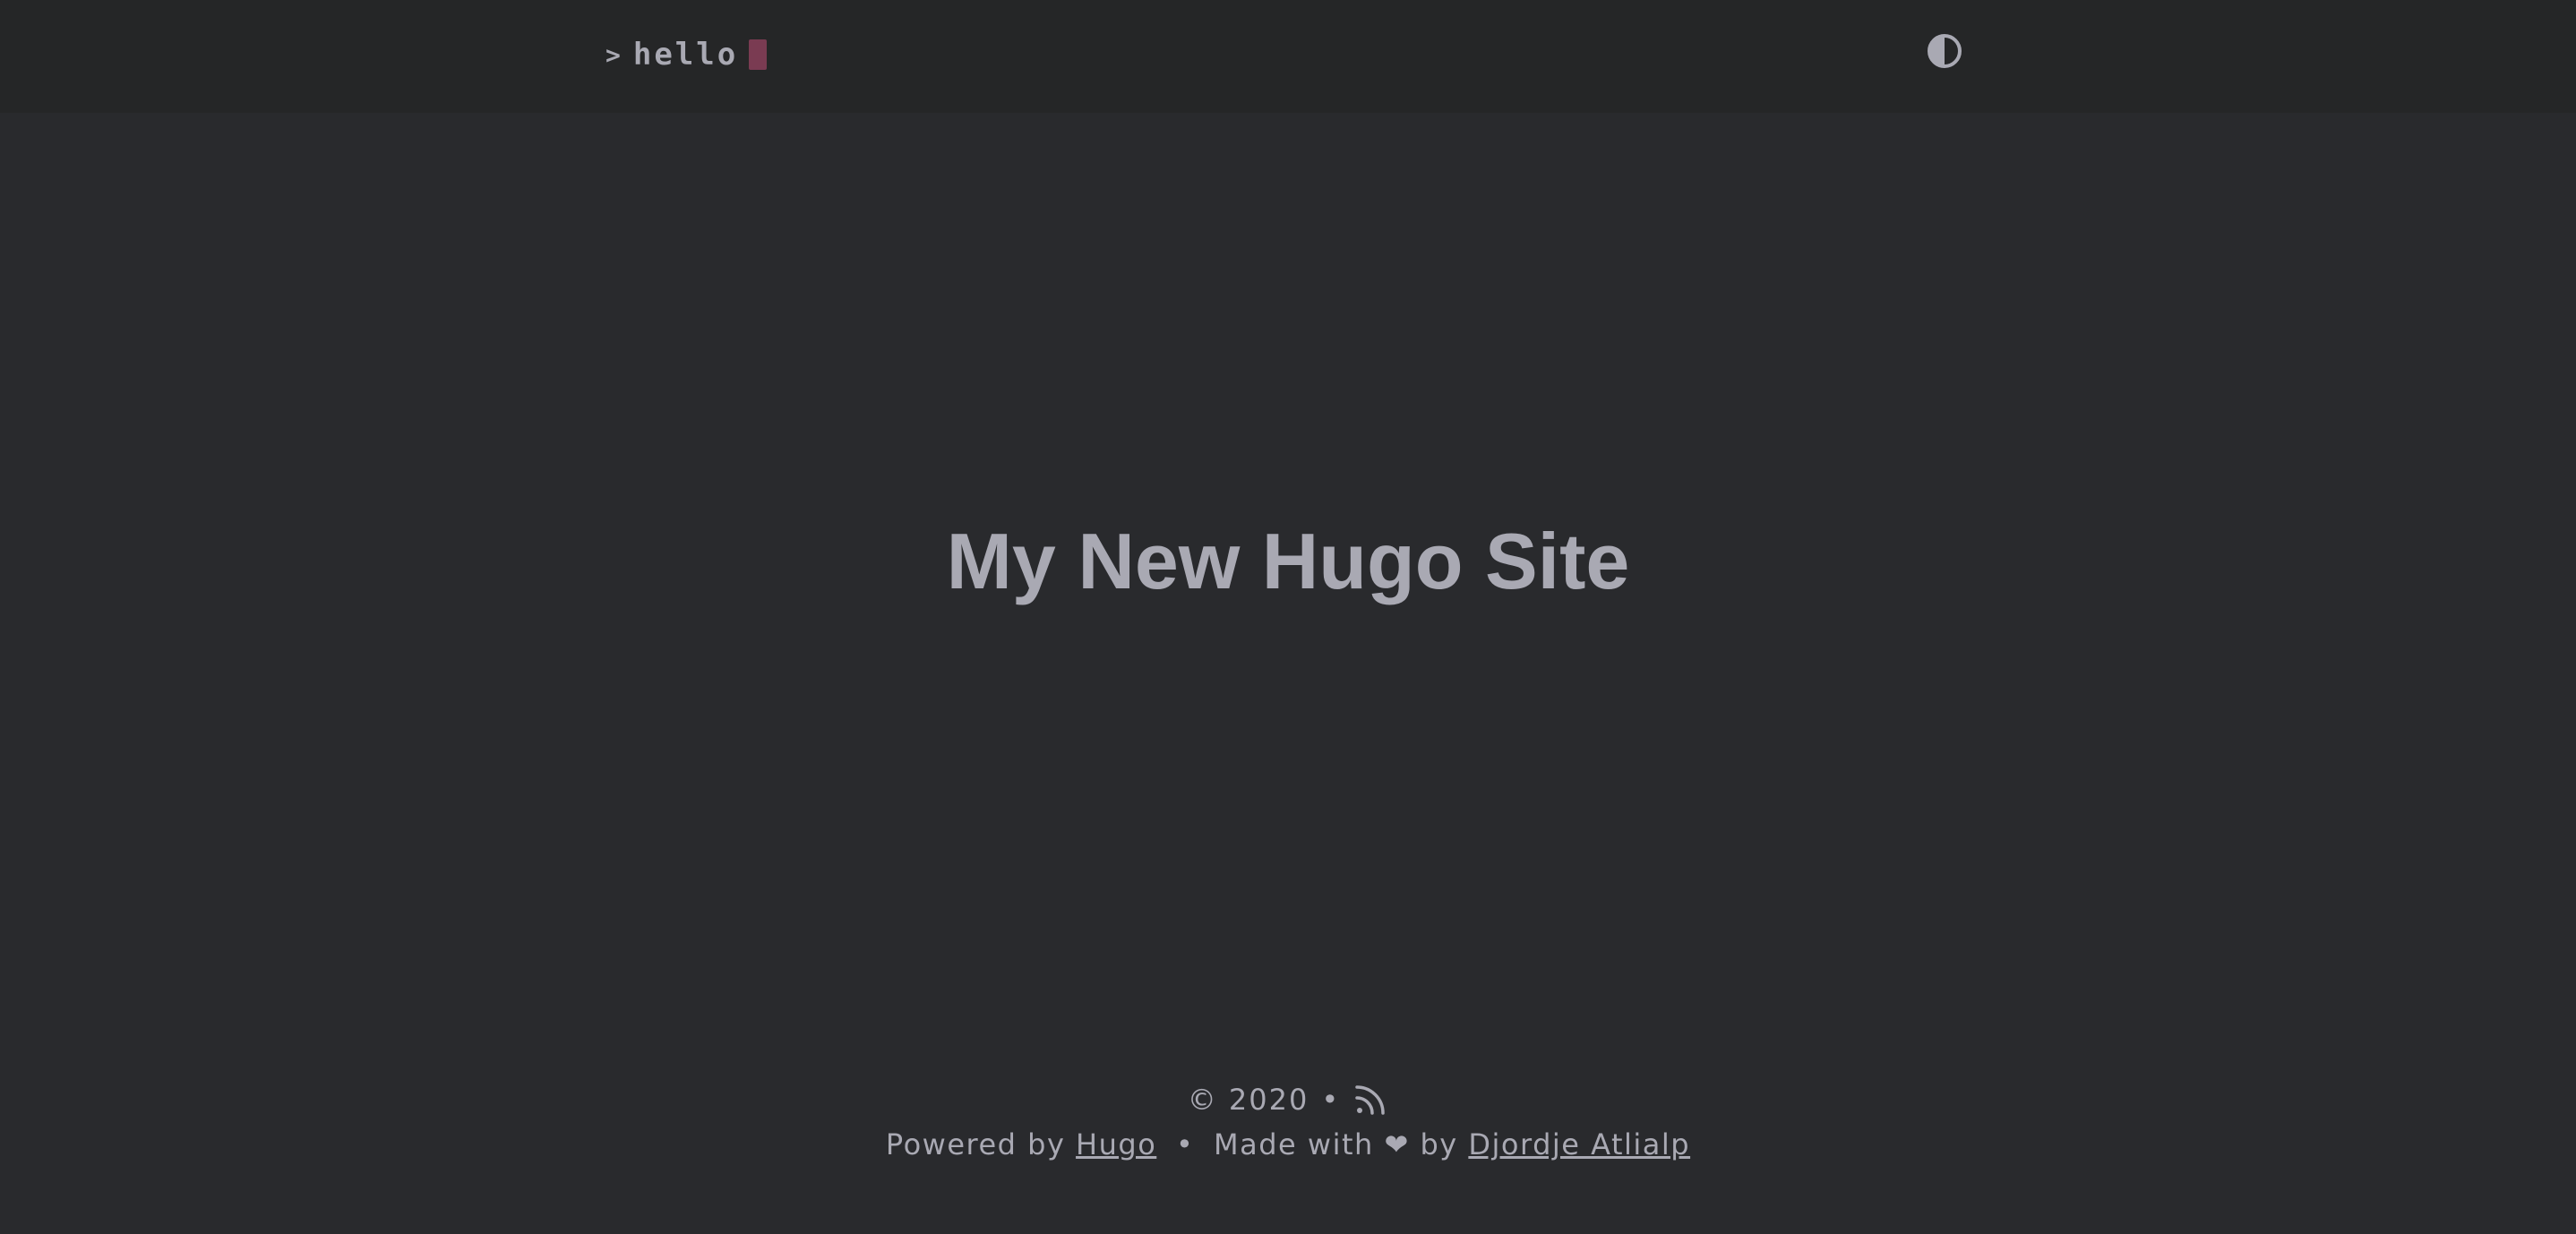 Image resolution: width=2576 pixels, height=1234 pixels. I want to click on site-logo-link: > hello, so click(686, 55).